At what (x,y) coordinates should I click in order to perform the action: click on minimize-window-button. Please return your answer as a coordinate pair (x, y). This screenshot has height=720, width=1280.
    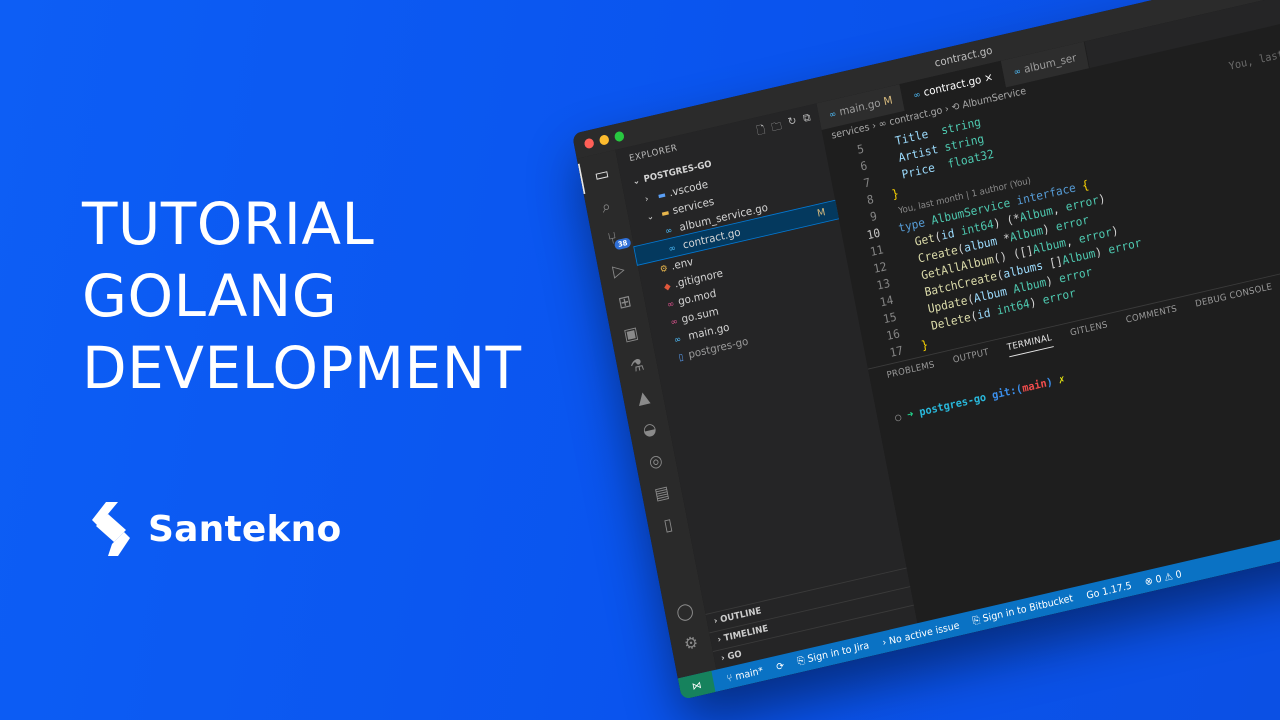
    Looking at the image, I should click on (604, 140).